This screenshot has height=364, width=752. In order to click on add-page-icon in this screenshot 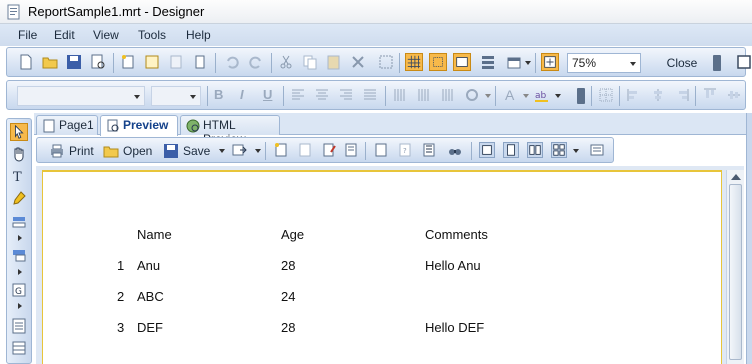, I will do `click(281, 150)`.